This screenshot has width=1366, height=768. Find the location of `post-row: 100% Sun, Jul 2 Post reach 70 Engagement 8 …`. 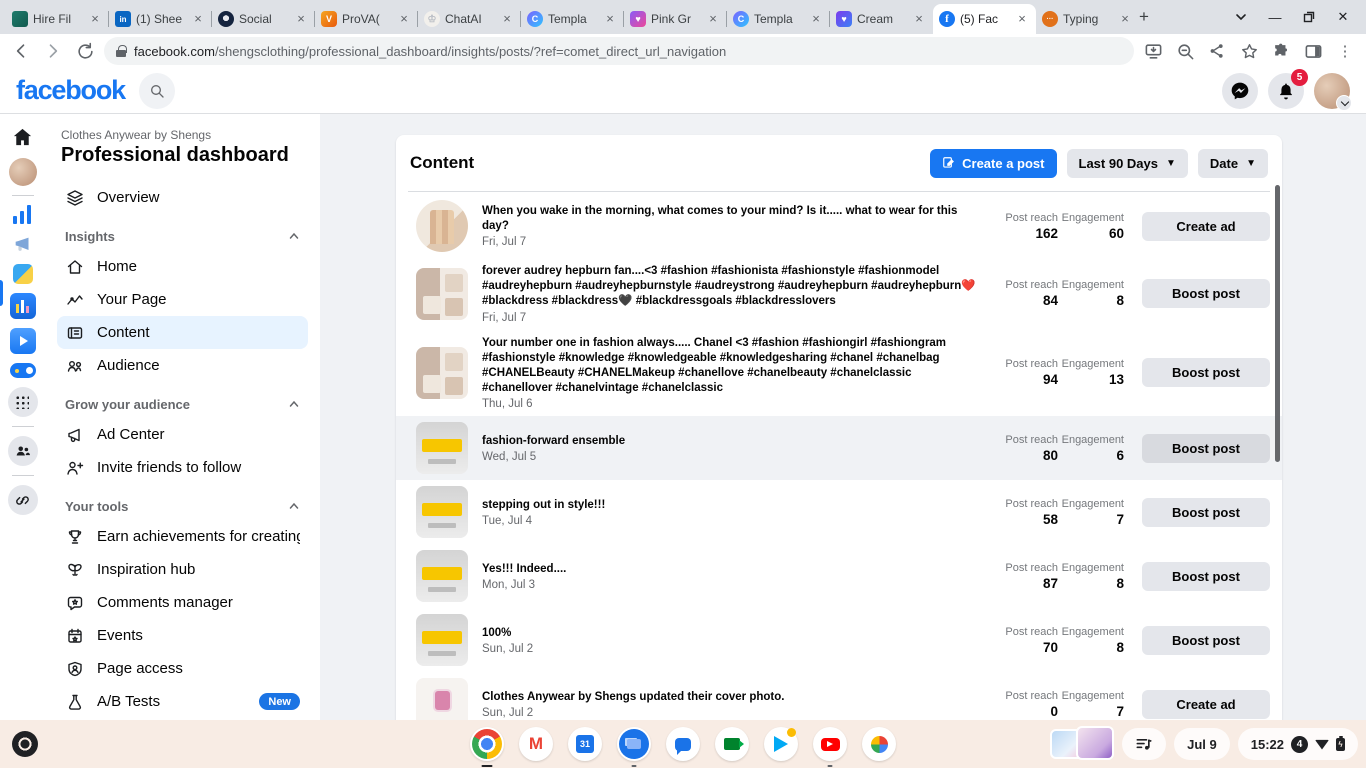

post-row: 100% Sun, Jul 2 Post reach 70 Engagement 8 … is located at coordinates (839, 640).